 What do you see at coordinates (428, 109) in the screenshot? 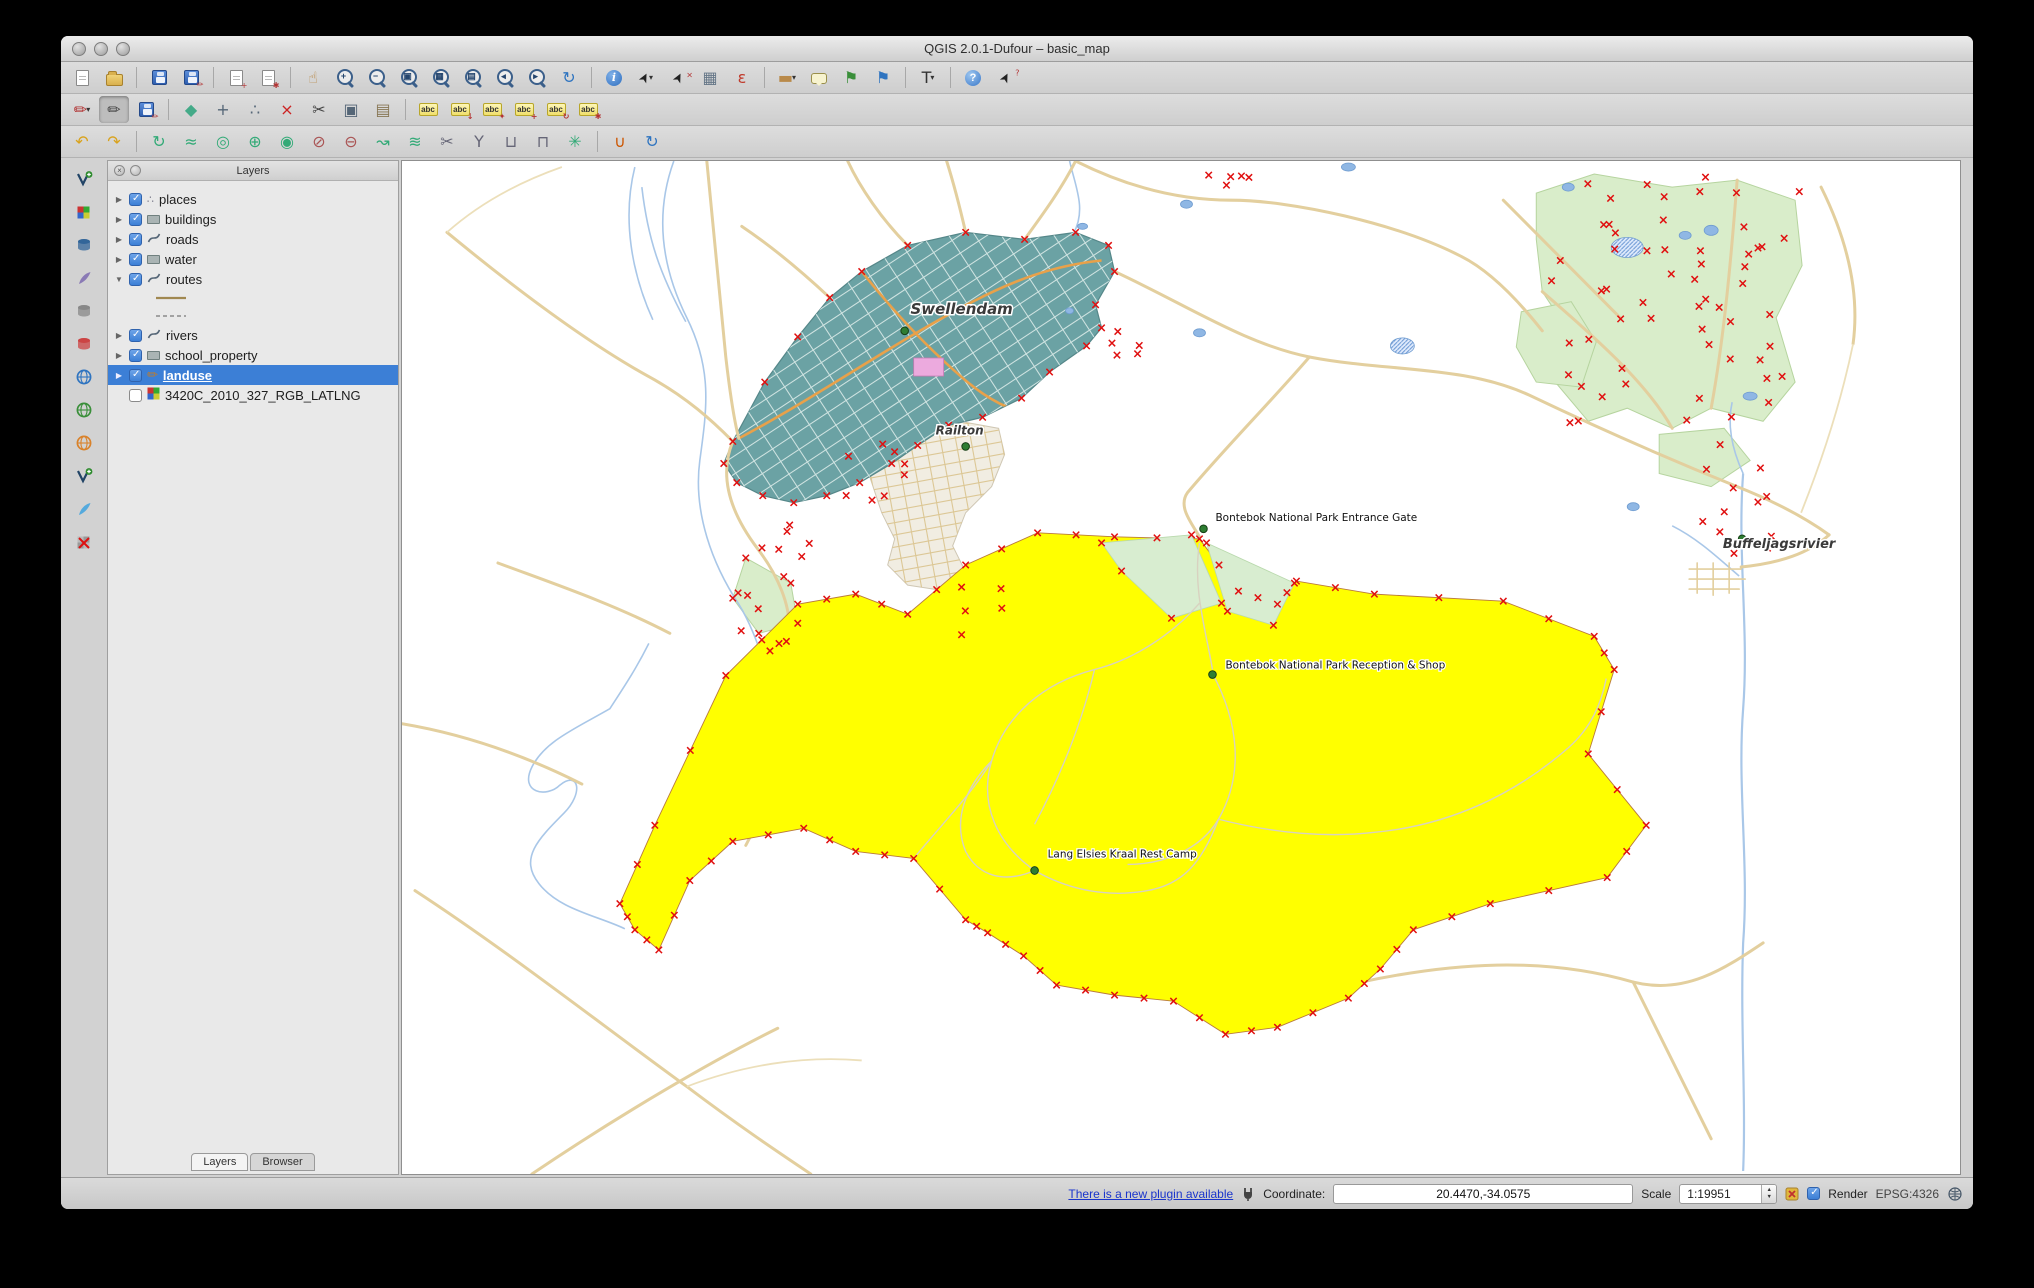
I see `labeling-button: abc` at bounding box center [428, 109].